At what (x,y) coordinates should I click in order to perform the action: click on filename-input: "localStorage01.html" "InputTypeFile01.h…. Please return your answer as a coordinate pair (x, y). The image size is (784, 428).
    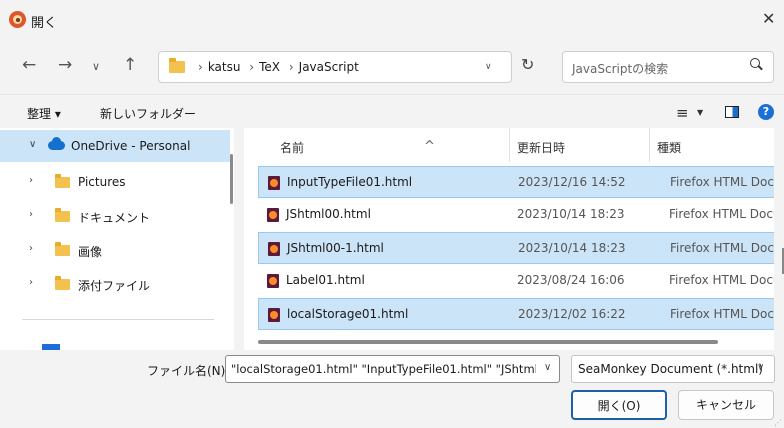
    Looking at the image, I should click on (392, 369).